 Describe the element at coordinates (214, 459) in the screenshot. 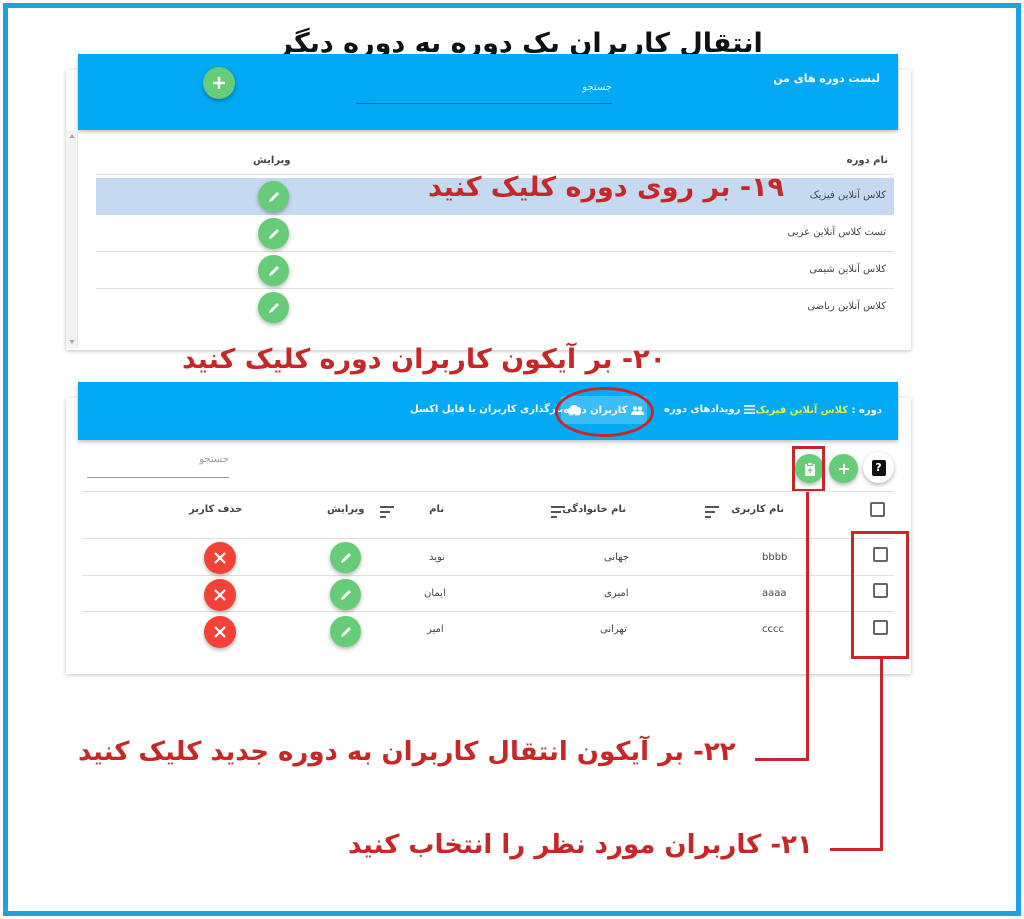

I see `users-search-placeholder: جستجو` at that location.